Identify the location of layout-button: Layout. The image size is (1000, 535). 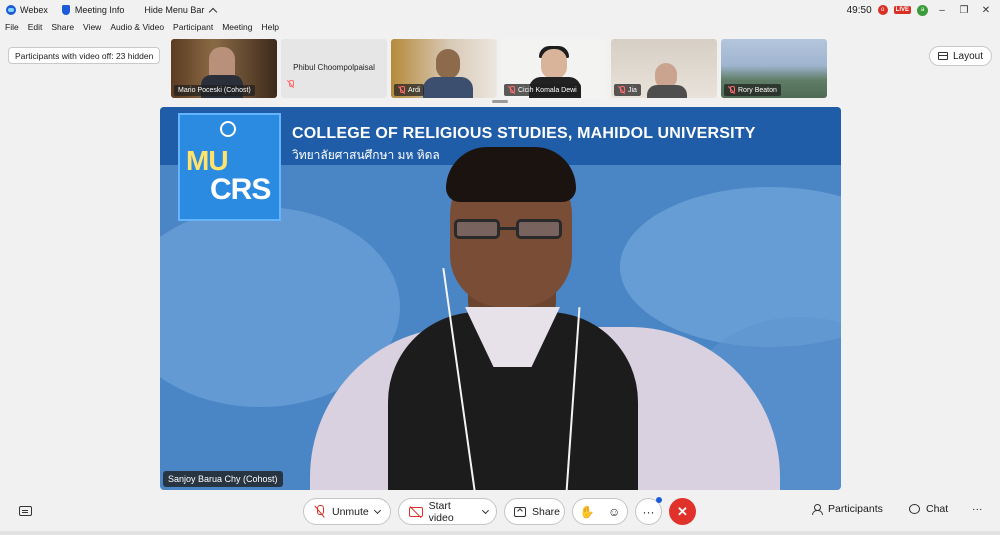
(960, 56).